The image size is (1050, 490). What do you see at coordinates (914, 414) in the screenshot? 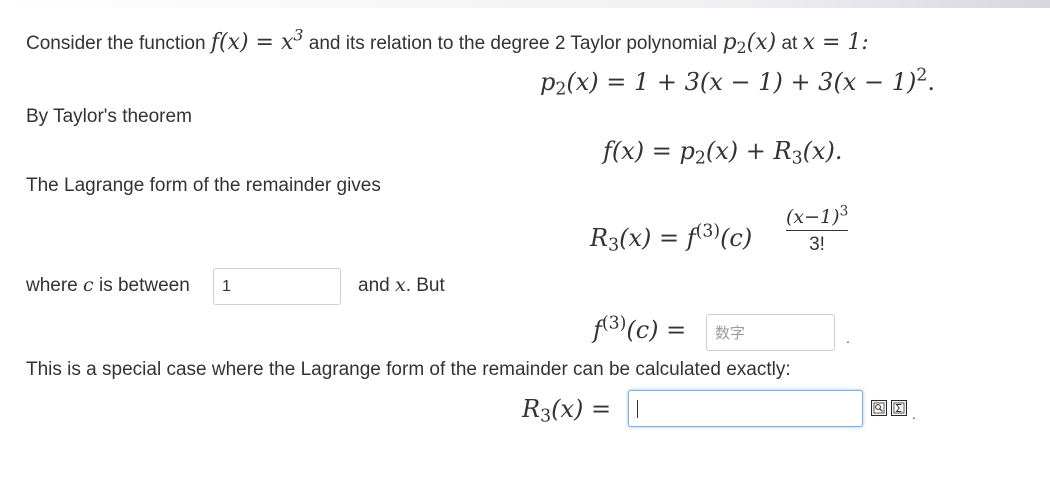
I see `remainder-period: .` at bounding box center [914, 414].